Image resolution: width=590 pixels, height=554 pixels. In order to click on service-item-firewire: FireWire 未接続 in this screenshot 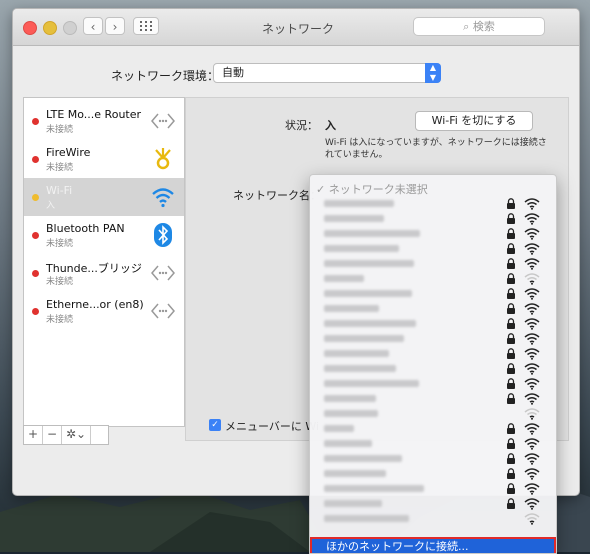, I will do `click(104, 159)`.